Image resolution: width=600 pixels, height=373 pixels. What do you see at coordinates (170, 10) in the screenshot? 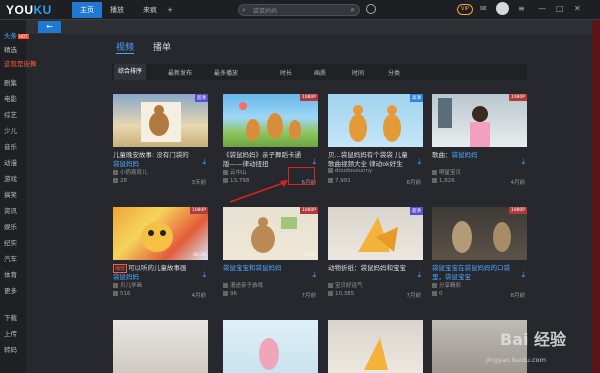
I see `add-tab-button: +` at bounding box center [170, 10].